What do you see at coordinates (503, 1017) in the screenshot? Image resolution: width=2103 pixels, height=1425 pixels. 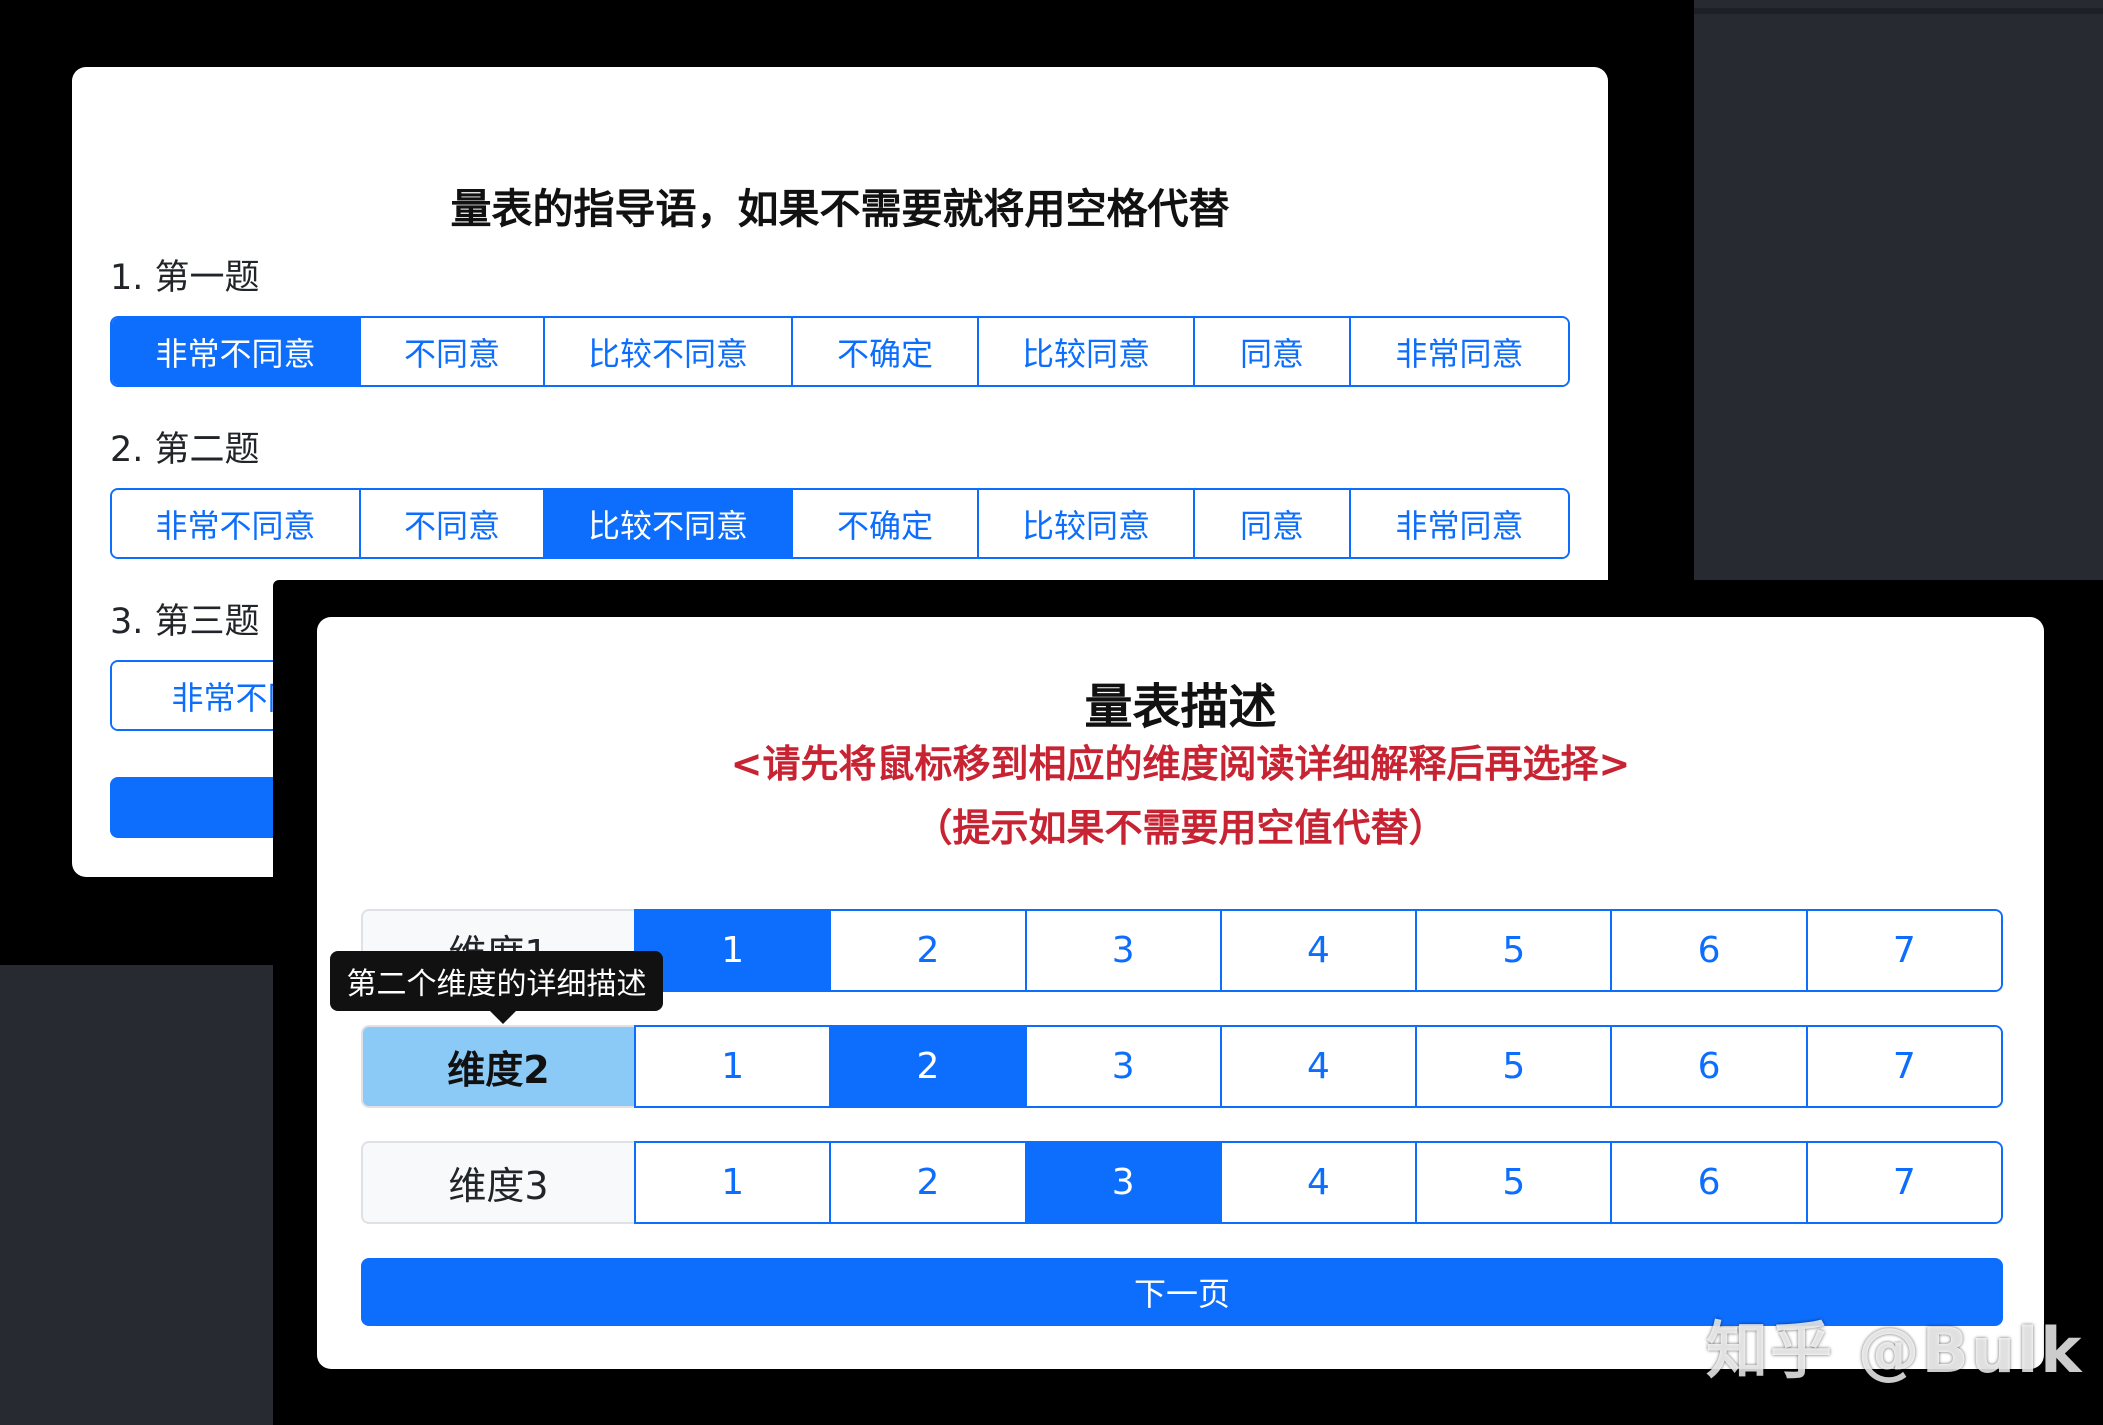 I see `tooltip-arrow` at bounding box center [503, 1017].